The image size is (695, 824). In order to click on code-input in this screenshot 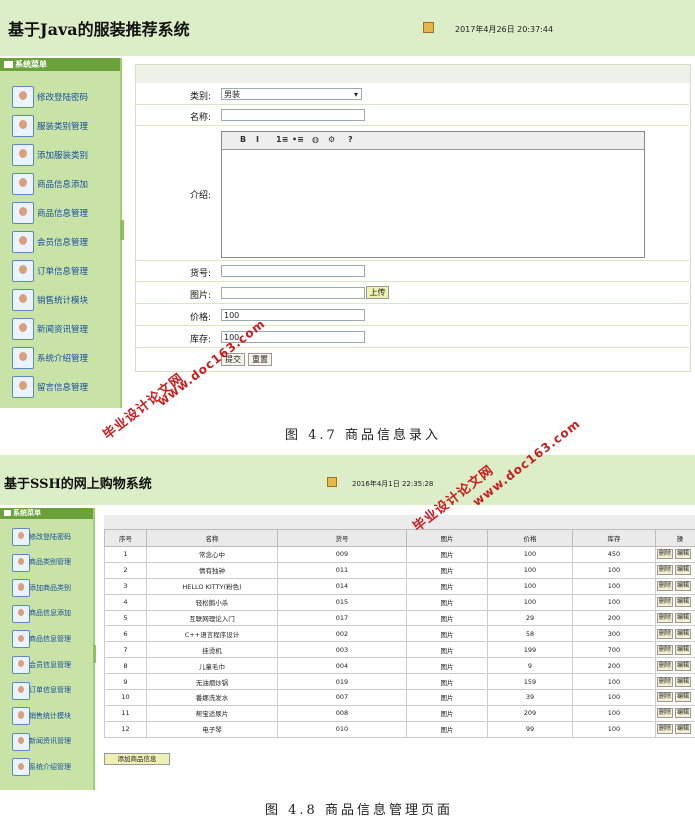, I will do `click(293, 271)`.